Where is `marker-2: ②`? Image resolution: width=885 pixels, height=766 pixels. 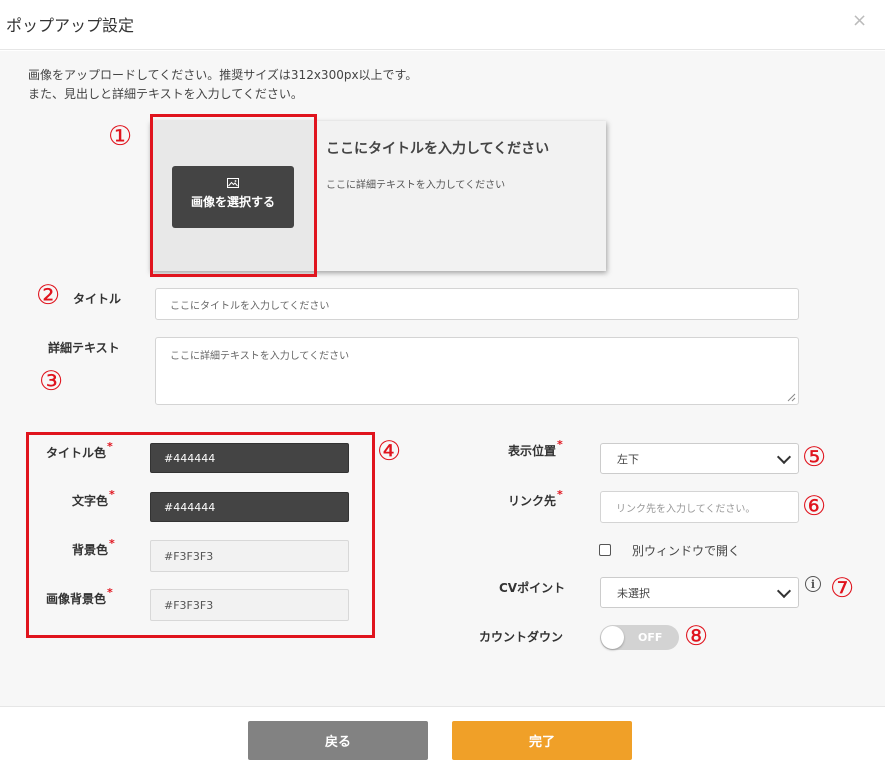 marker-2: ② is located at coordinates (48, 295).